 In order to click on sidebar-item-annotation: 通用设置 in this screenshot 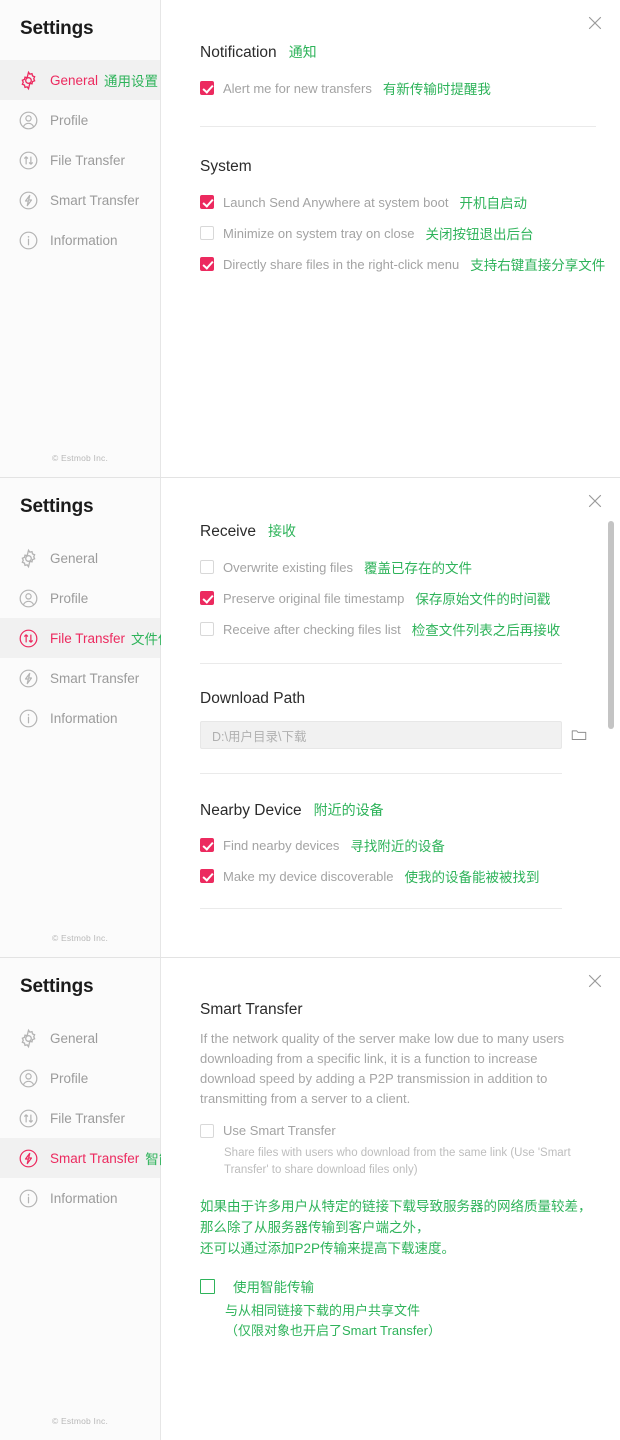, I will do `click(131, 81)`.